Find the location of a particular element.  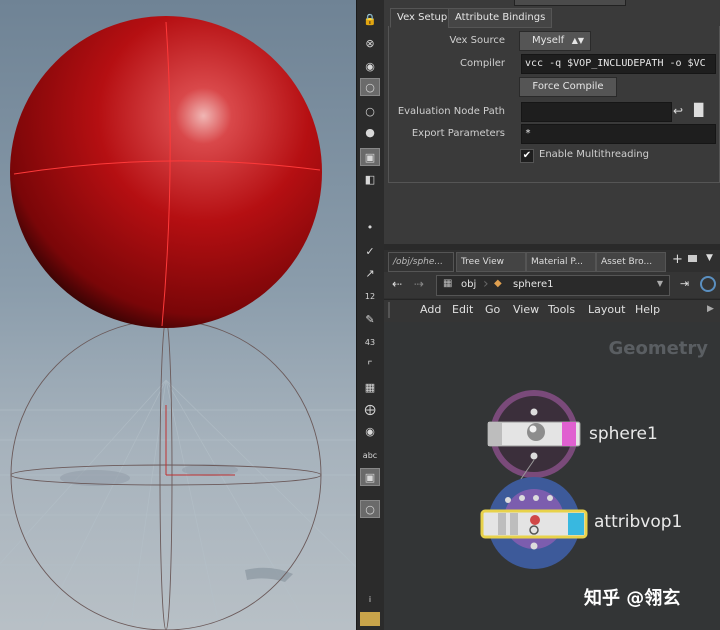

watermark: 知乎 @翎玄 is located at coordinates (632, 598).